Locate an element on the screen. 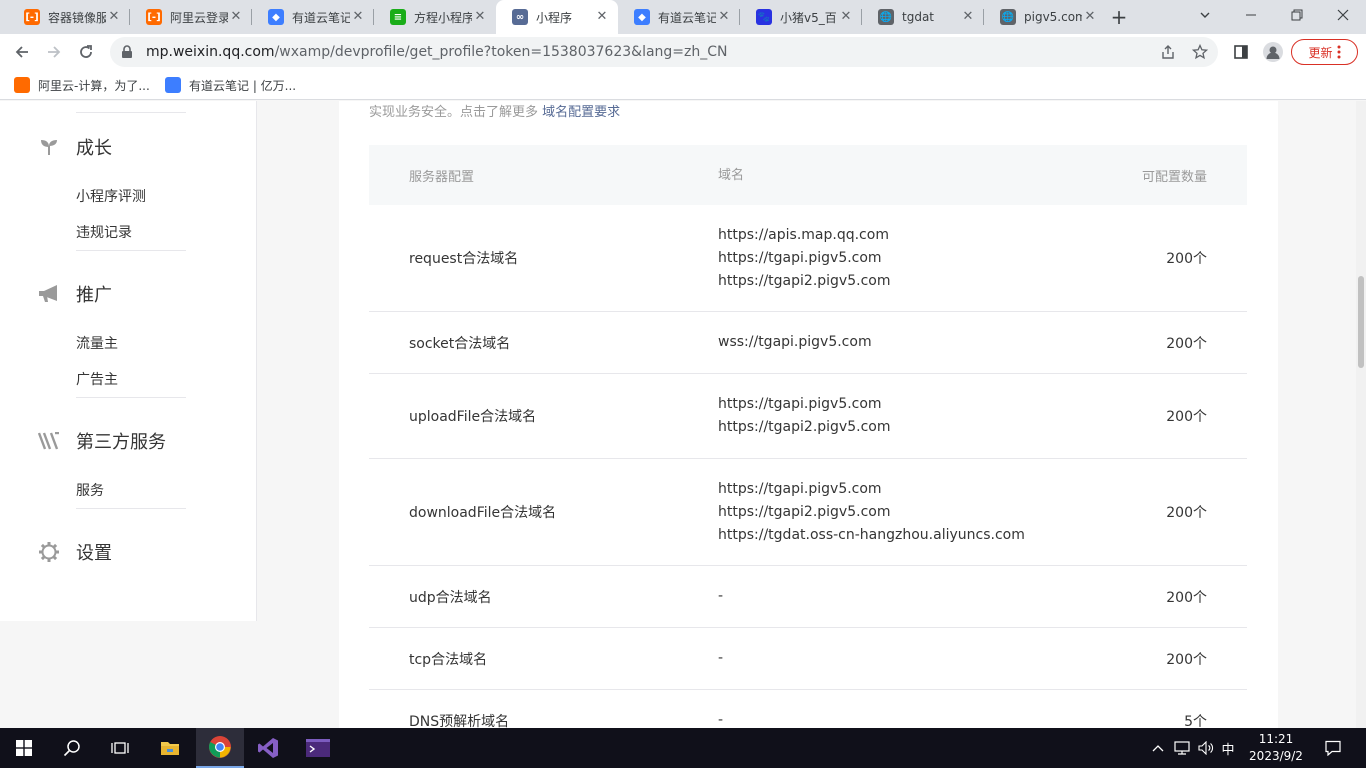 This screenshot has width=1366, height=768. browser-tab: 🌐 pigv5.com ✕ is located at coordinates (1045, 17).